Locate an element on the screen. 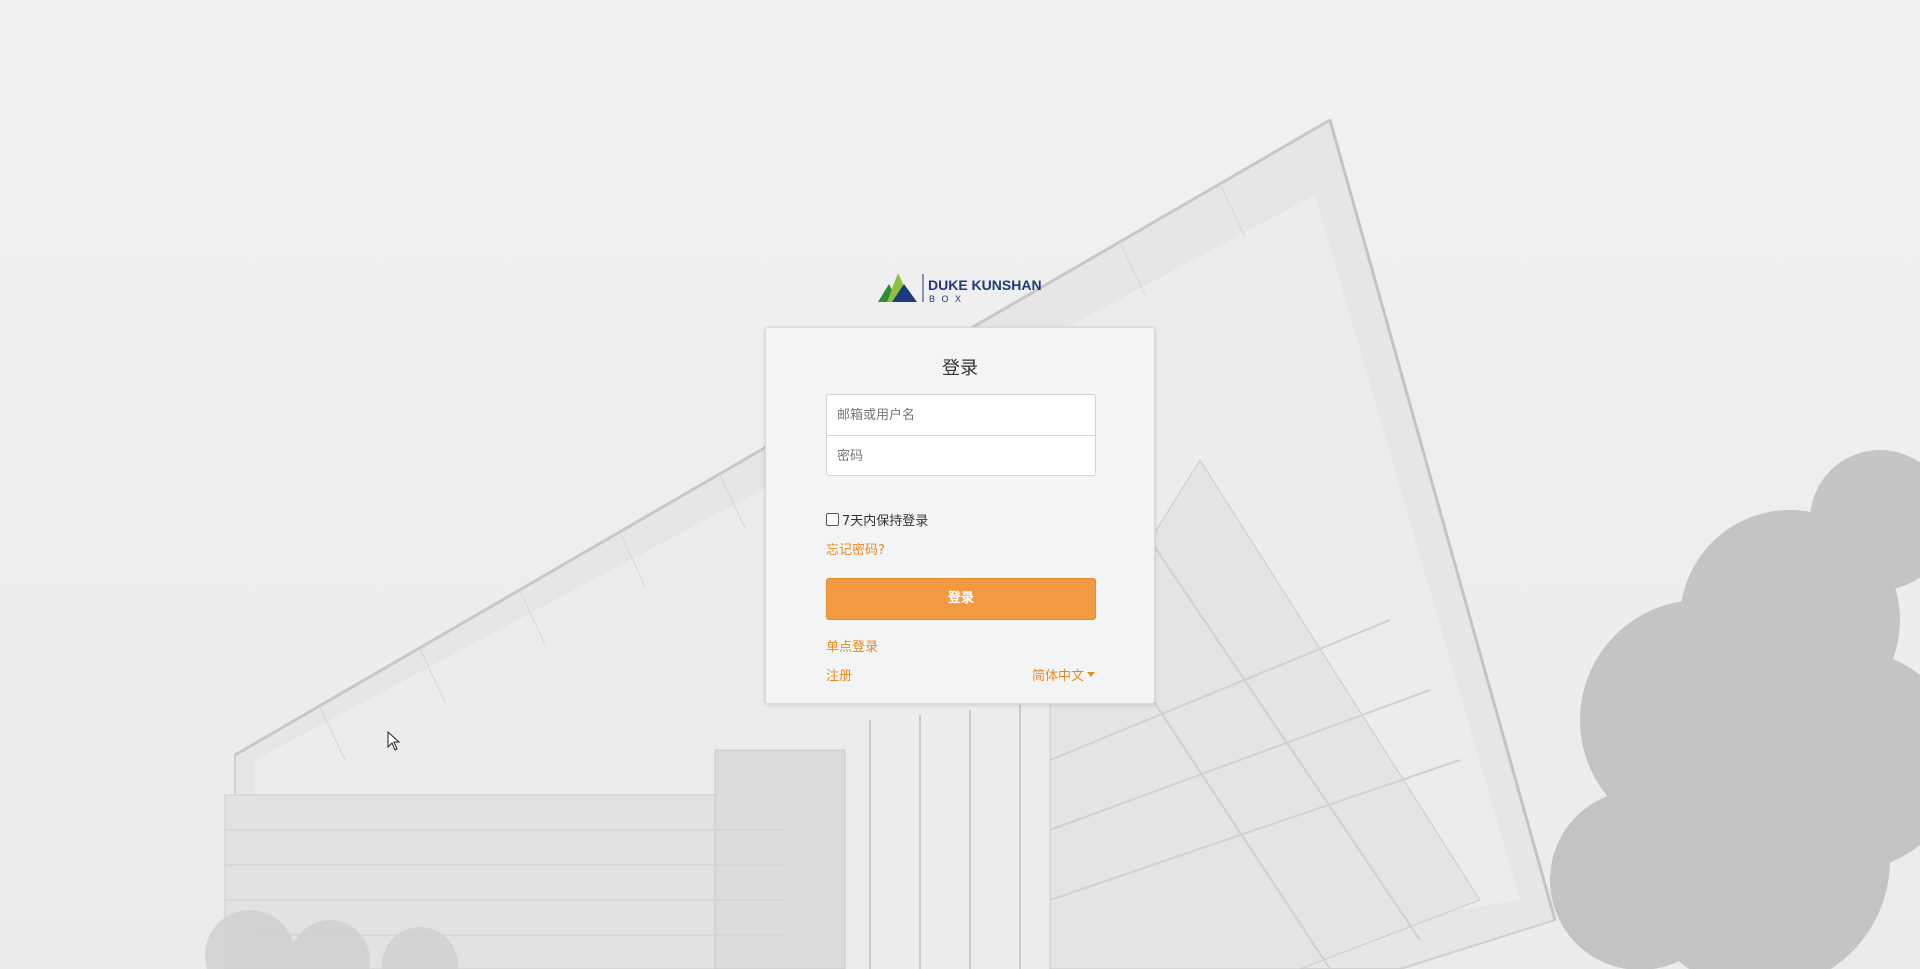 Image resolution: width=1920 pixels, height=969 pixels. brand-name: DUKE KUNSHAN is located at coordinates (985, 285).